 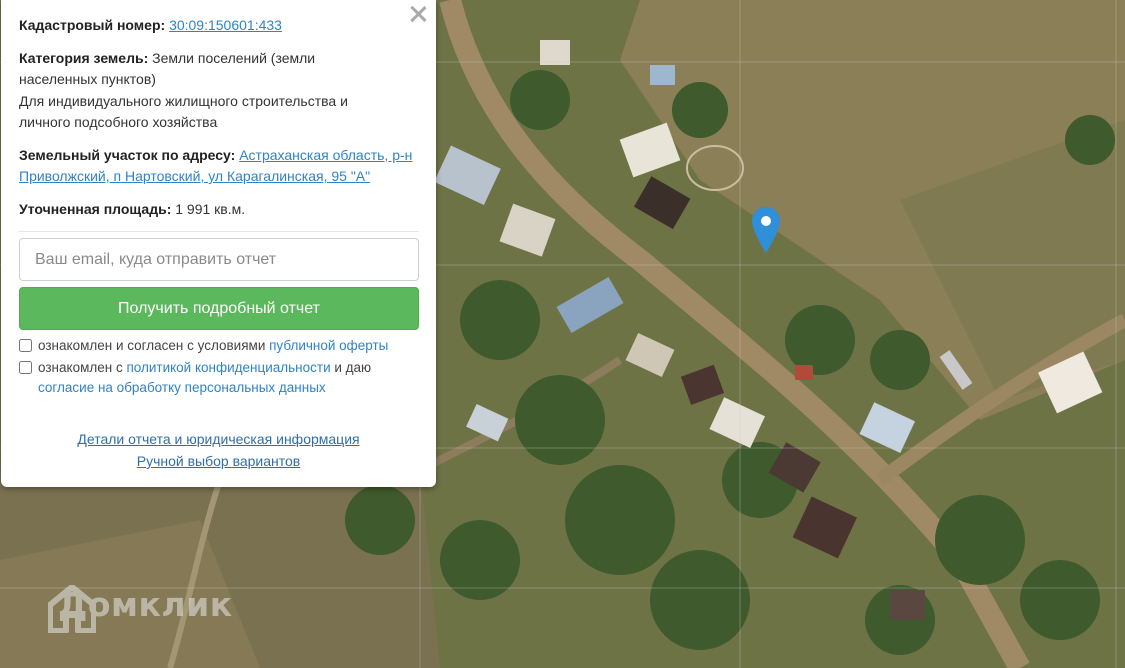 I want to click on area-row: Уточненная площадь: 1 991 кв.м., so click(x=218, y=210).